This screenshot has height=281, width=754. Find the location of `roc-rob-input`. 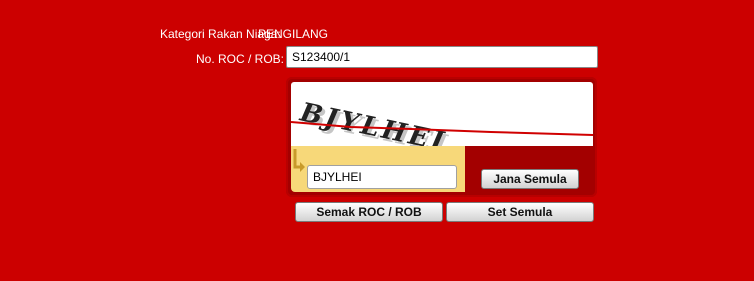

roc-rob-input is located at coordinates (442, 57).